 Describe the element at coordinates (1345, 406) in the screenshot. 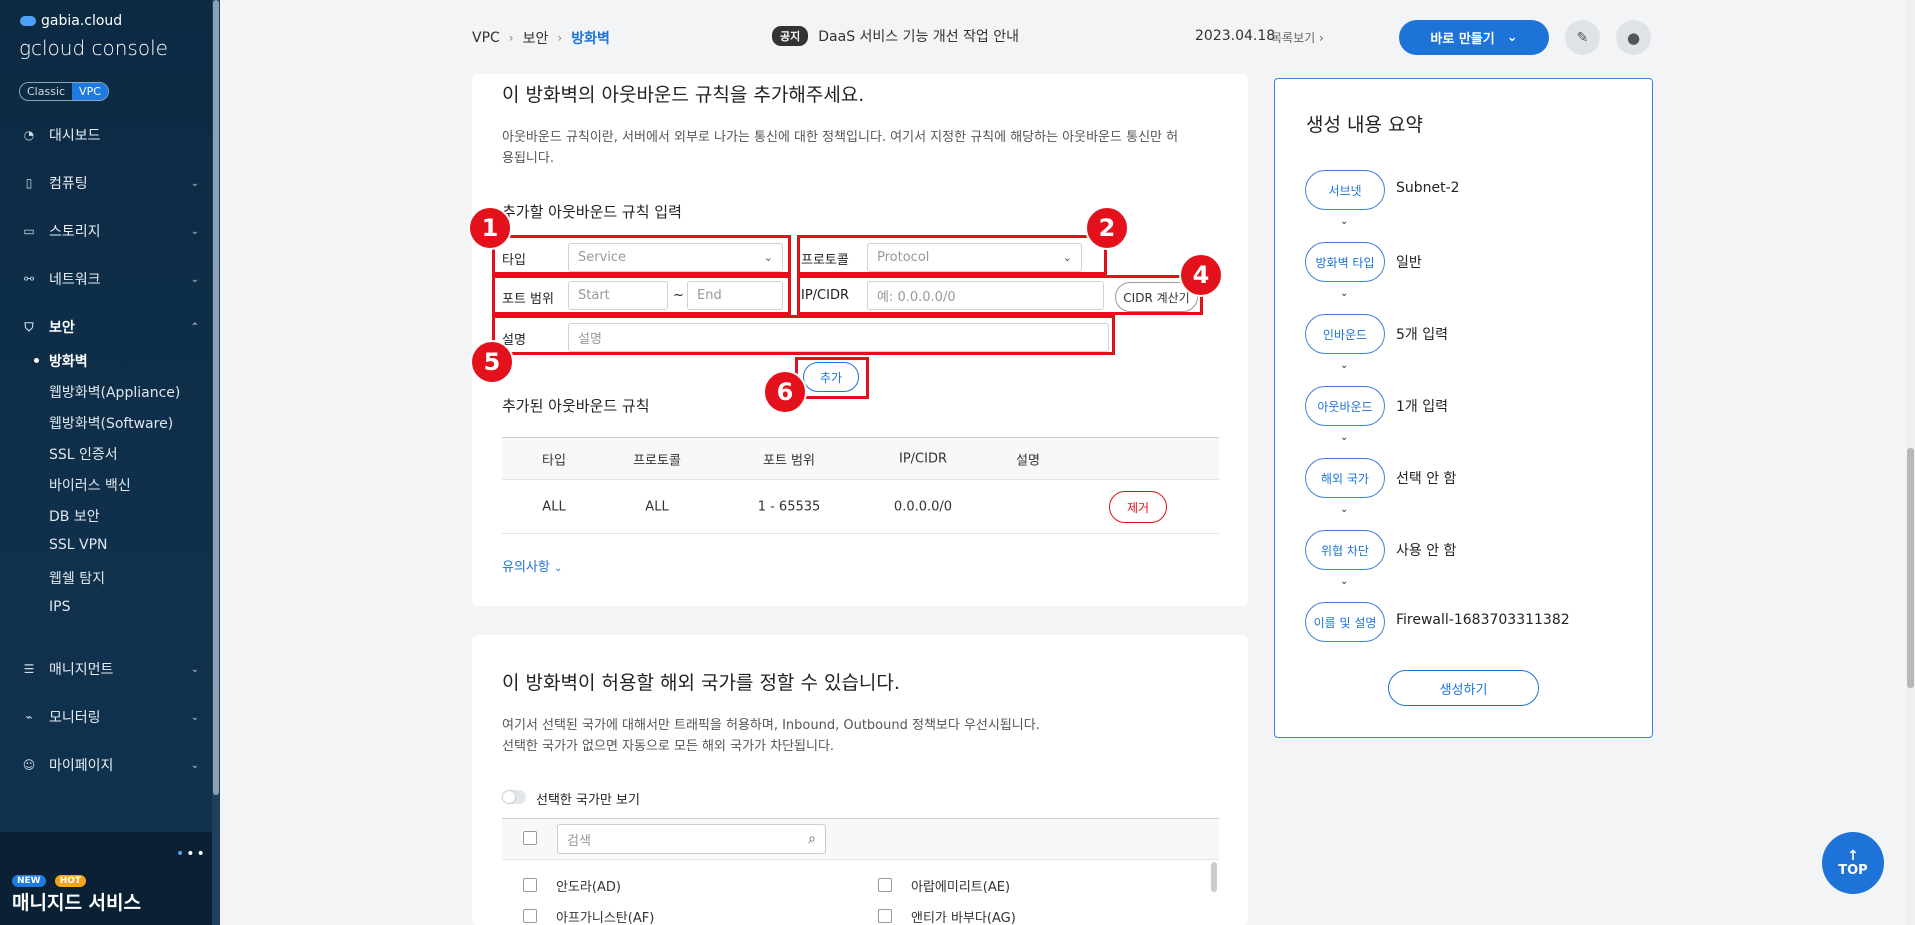

I see `summary-step-outbound: 아웃바운드` at that location.